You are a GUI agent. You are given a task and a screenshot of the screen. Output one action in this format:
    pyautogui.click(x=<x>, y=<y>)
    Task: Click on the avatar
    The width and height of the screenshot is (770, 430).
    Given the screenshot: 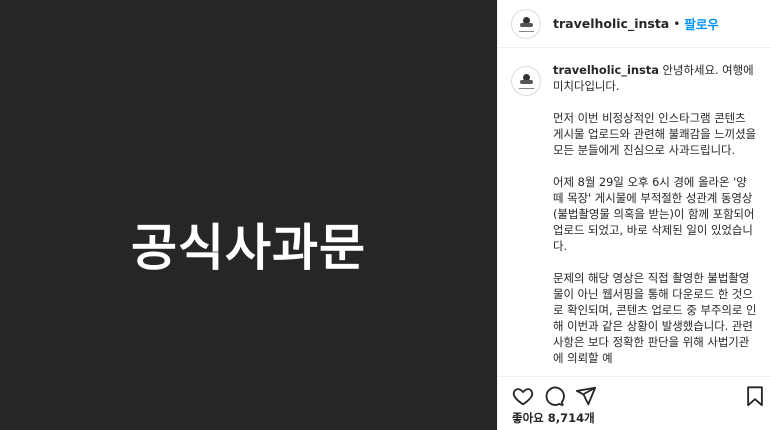 What is the action you would take?
    pyautogui.click(x=526, y=23)
    